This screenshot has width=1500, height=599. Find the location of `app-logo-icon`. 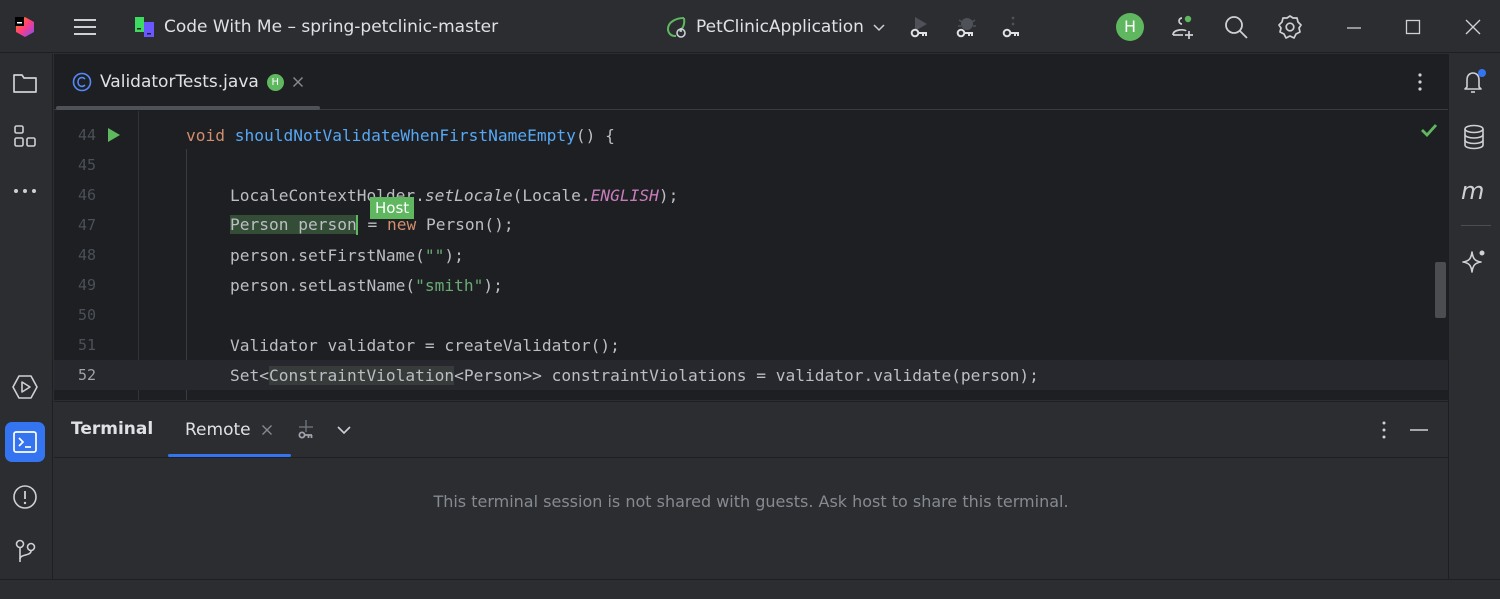

app-logo-icon is located at coordinates (25, 26).